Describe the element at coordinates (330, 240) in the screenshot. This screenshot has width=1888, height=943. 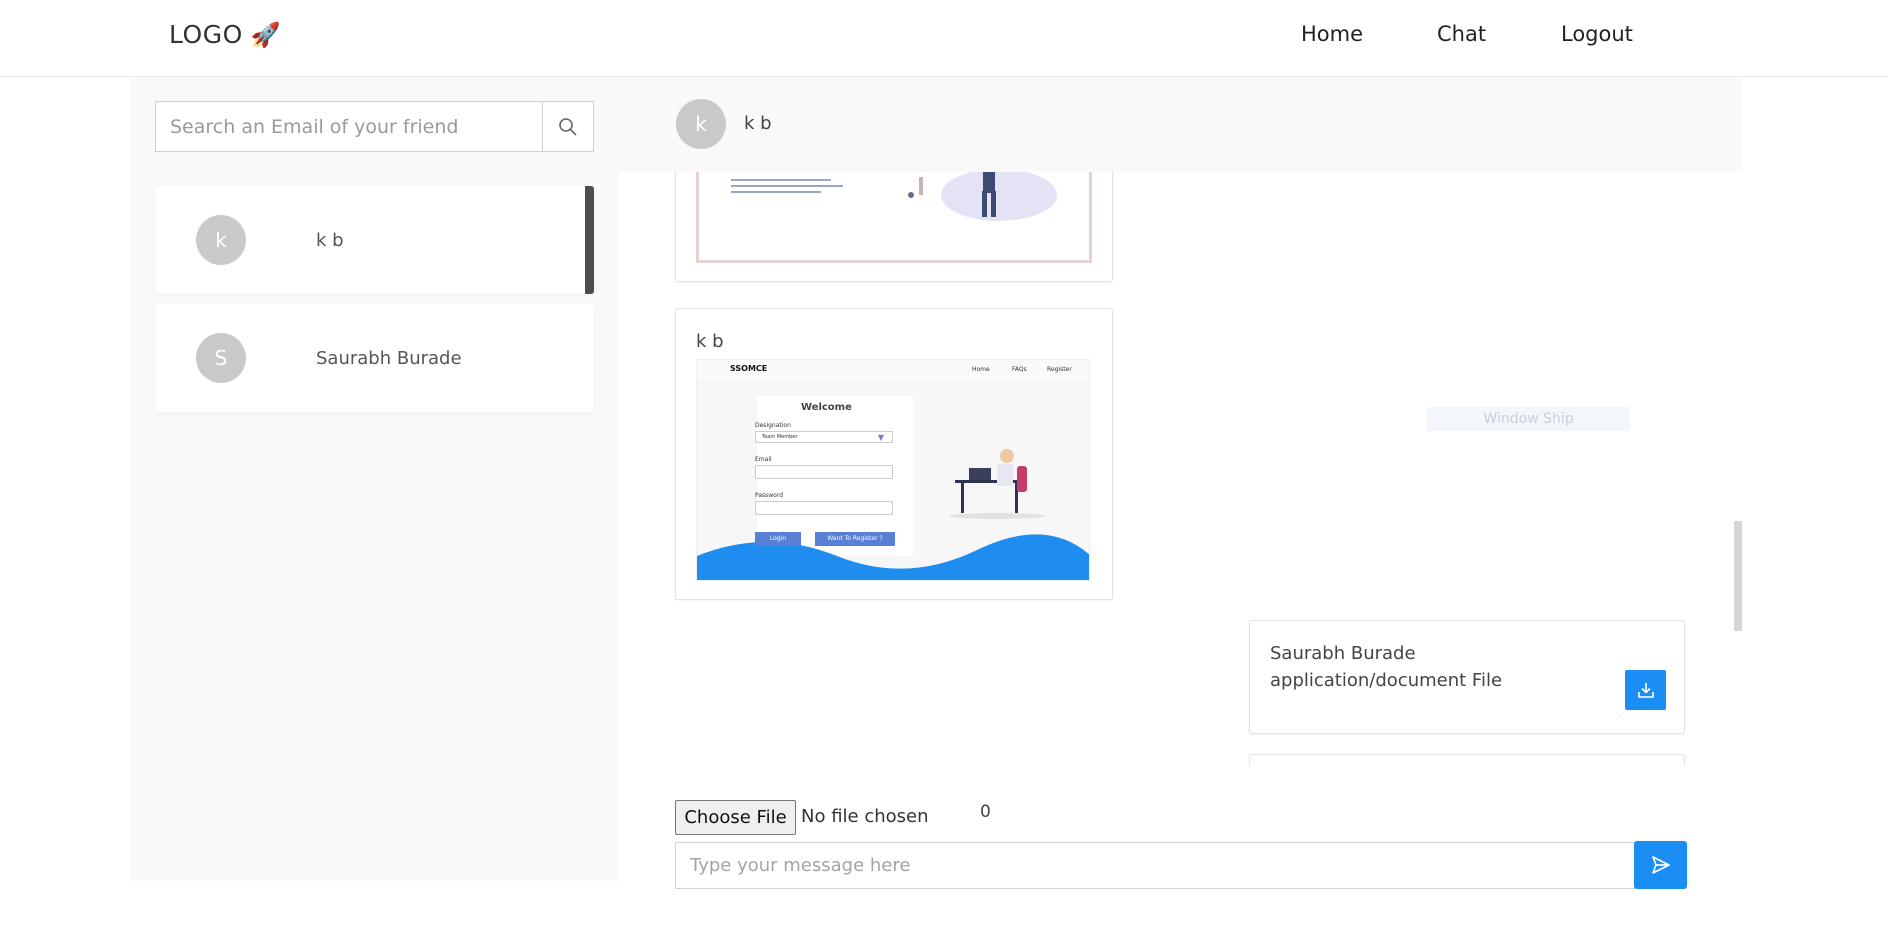
I see `contact-name: k b` at that location.